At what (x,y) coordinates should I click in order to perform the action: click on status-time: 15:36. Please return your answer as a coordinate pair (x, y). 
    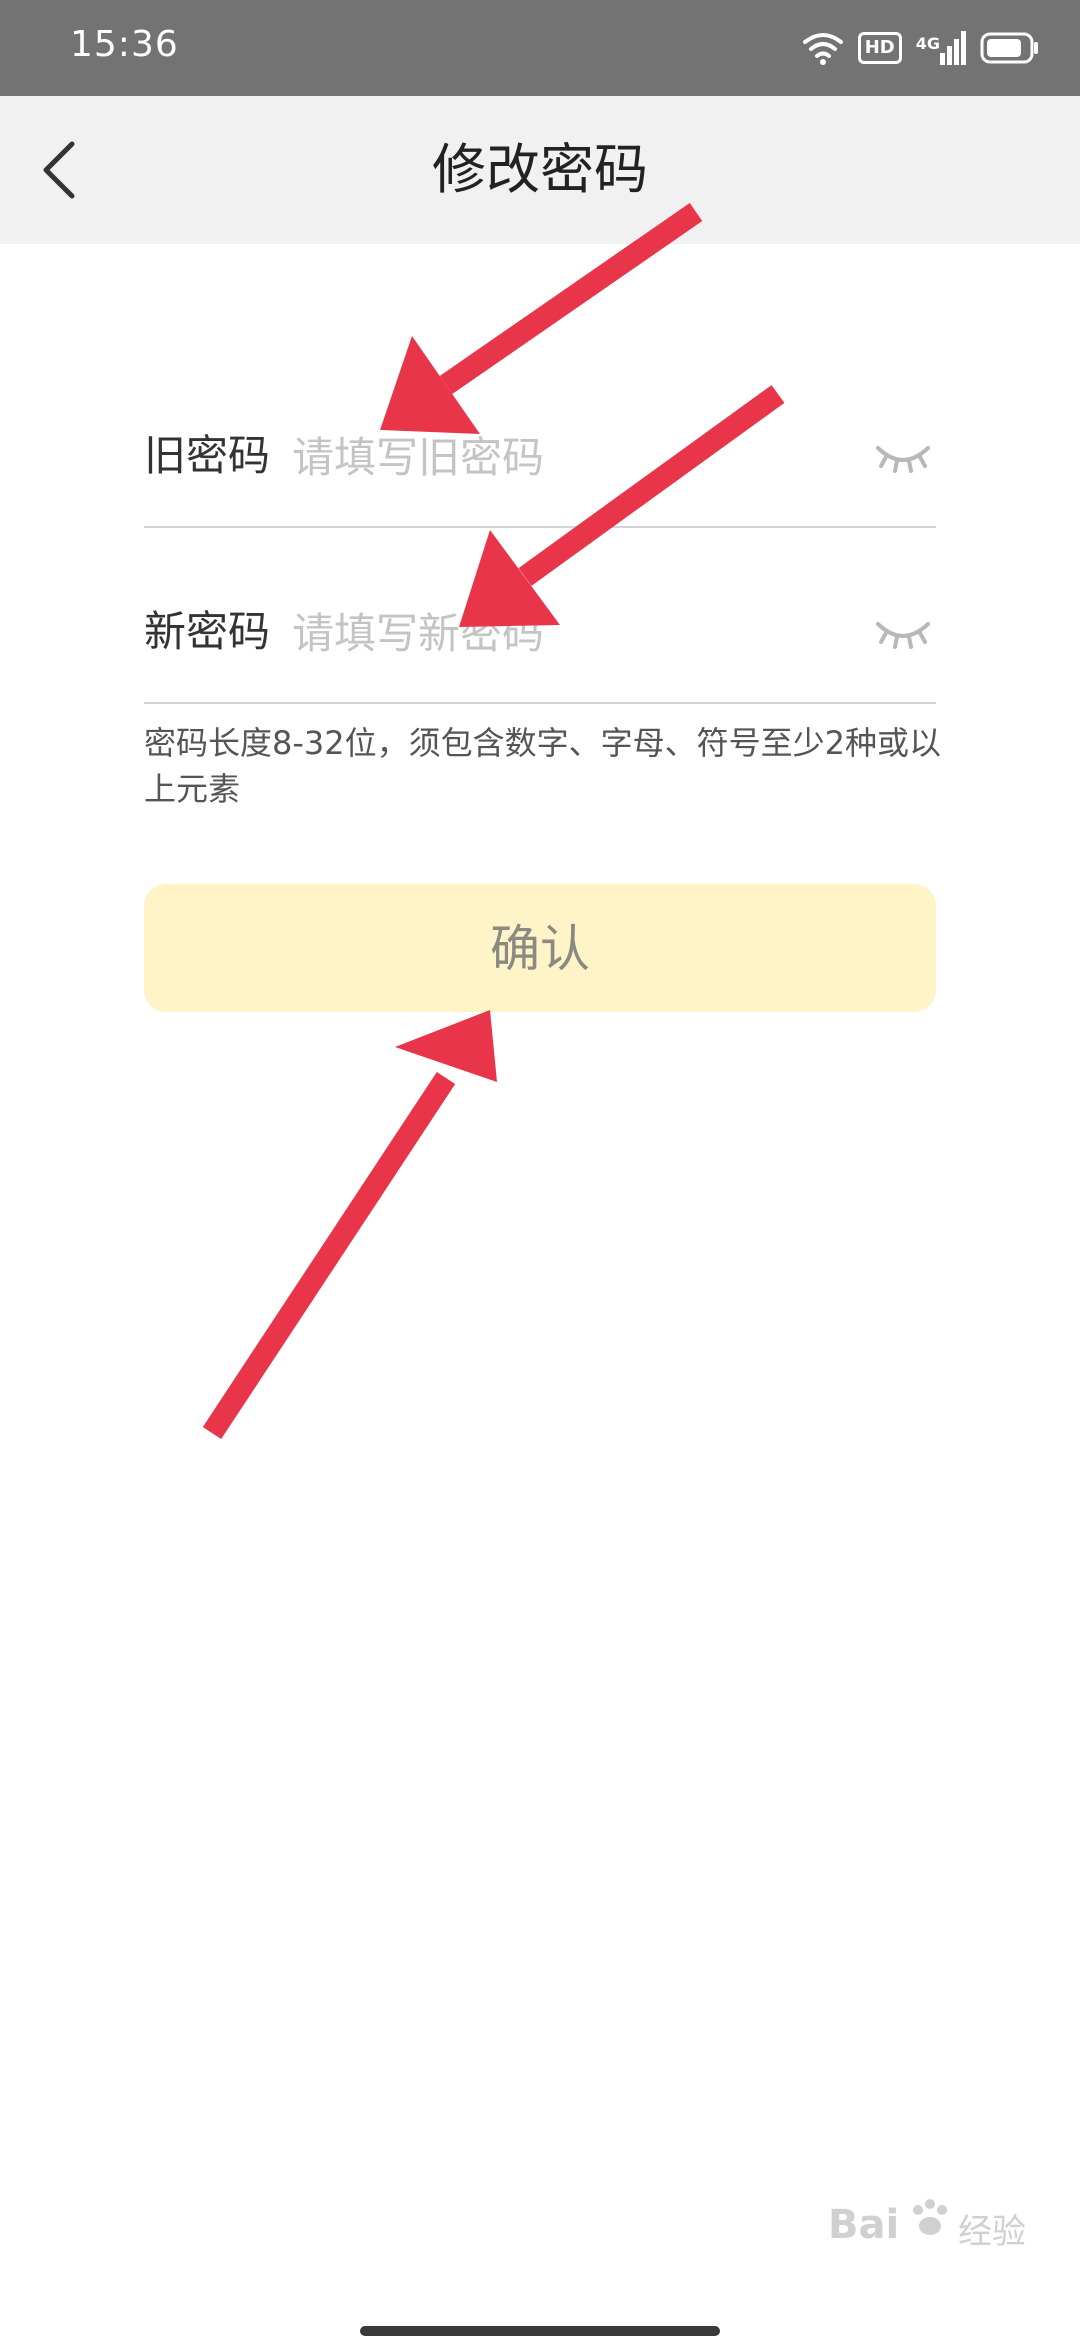
    Looking at the image, I should click on (124, 44).